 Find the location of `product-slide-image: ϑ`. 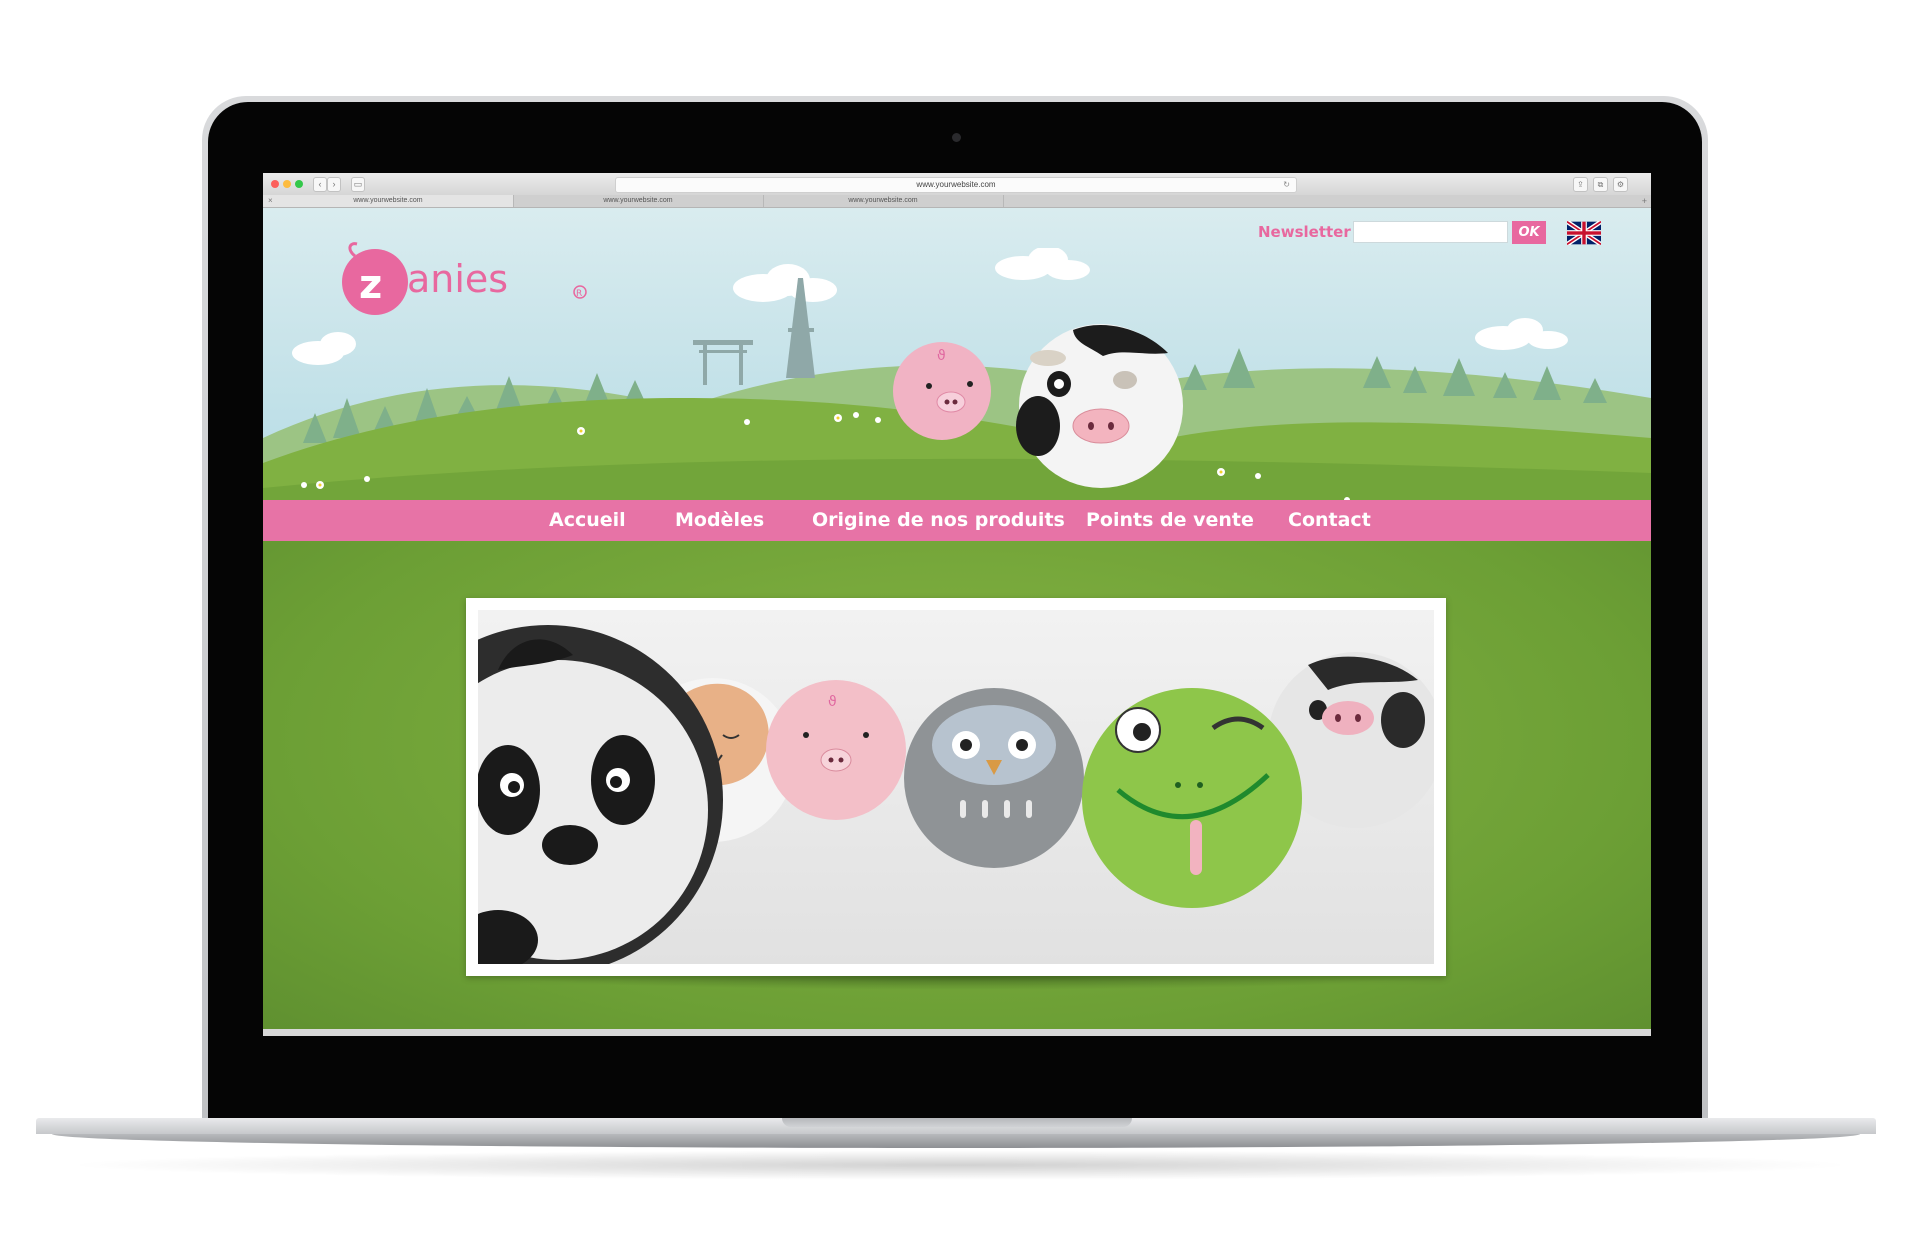

product-slide-image: ϑ is located at coordinates (956, 787).